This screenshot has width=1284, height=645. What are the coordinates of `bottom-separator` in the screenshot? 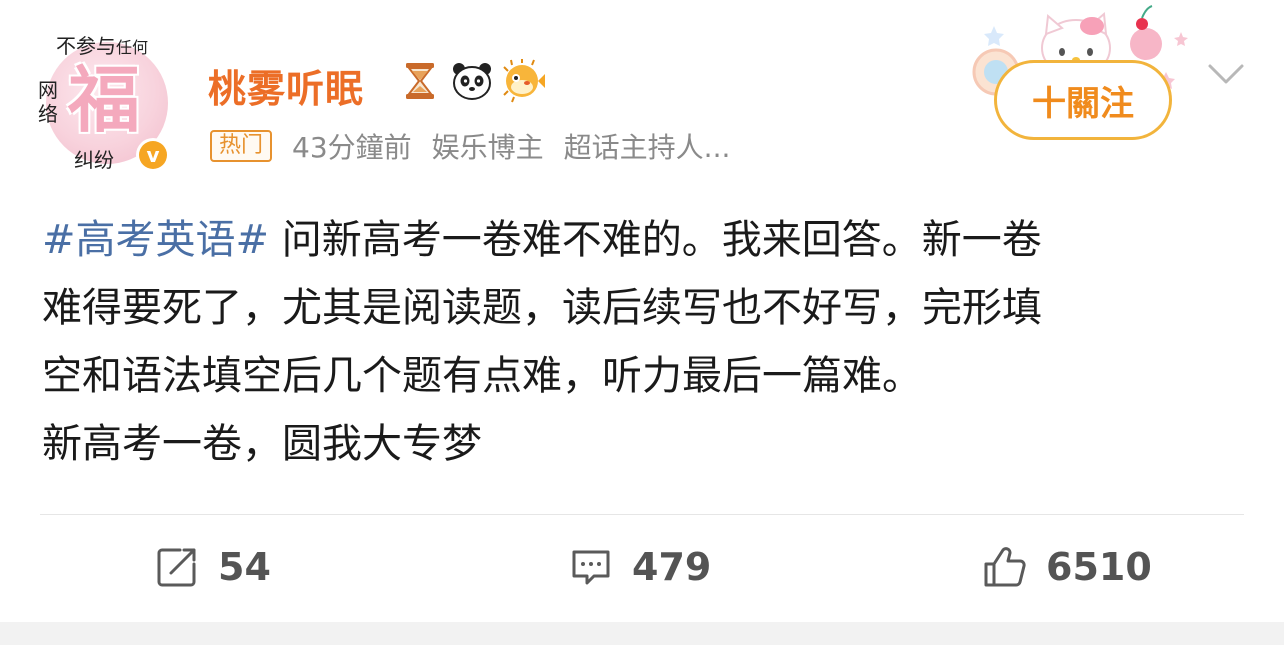 It's located at (642, 633).